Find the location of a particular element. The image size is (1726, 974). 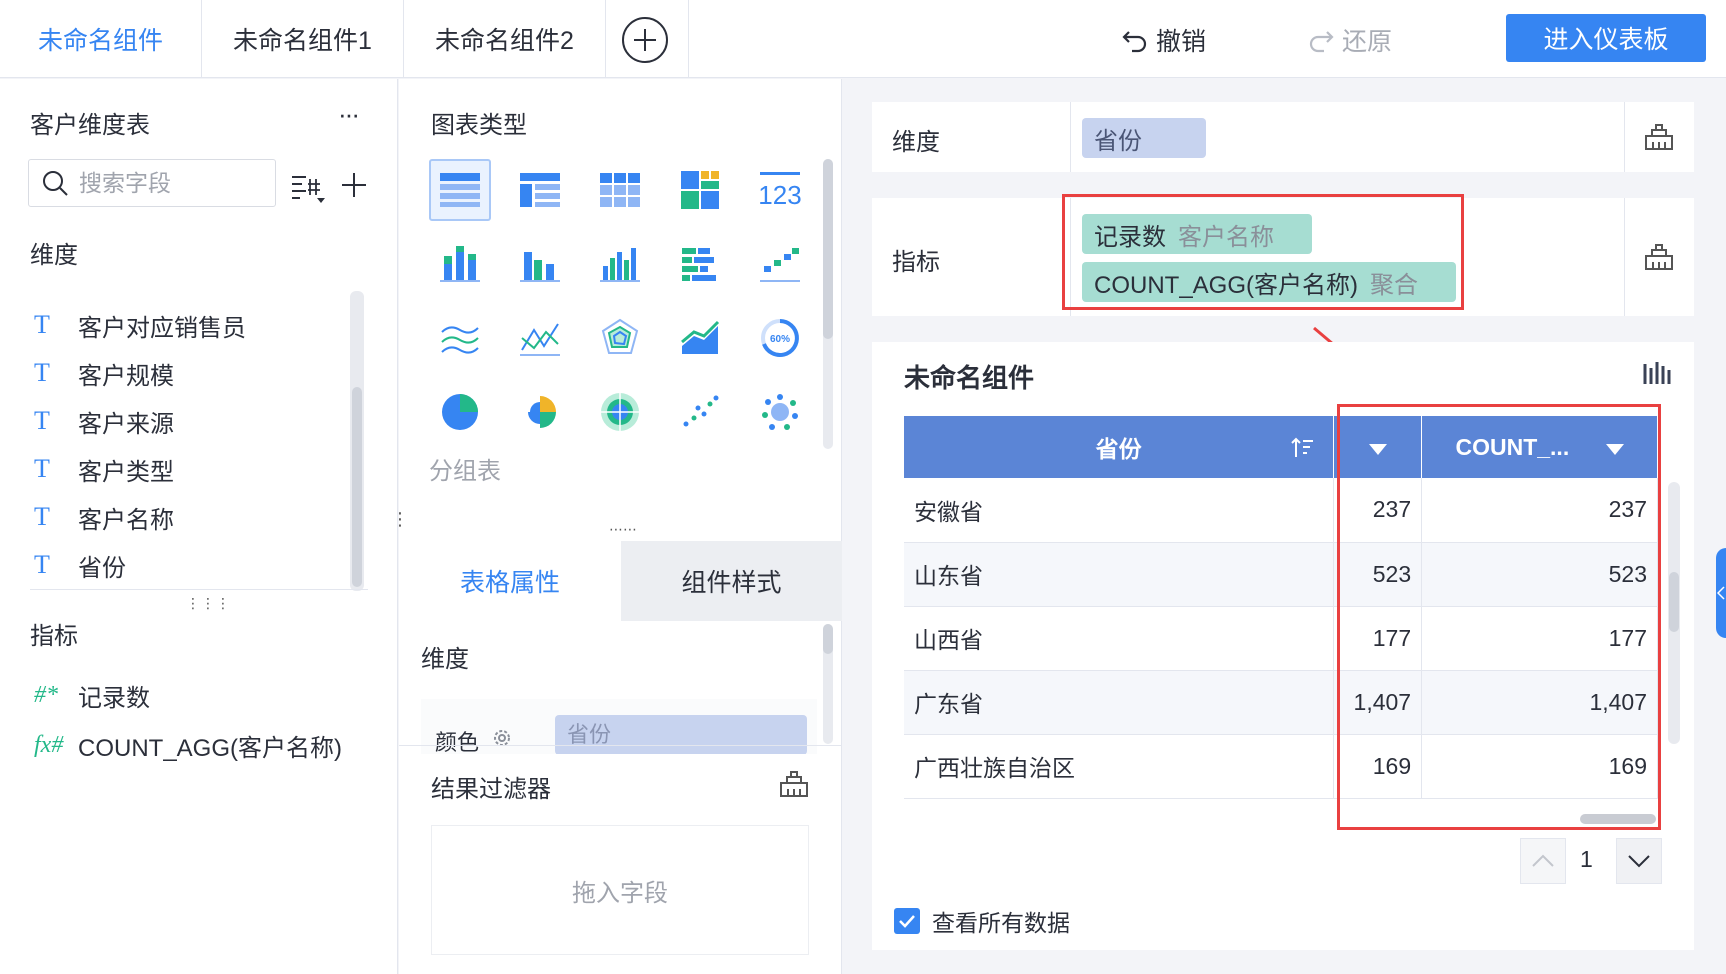

panel-drag-handle: ⋮ is located at coordinates (400, 519).